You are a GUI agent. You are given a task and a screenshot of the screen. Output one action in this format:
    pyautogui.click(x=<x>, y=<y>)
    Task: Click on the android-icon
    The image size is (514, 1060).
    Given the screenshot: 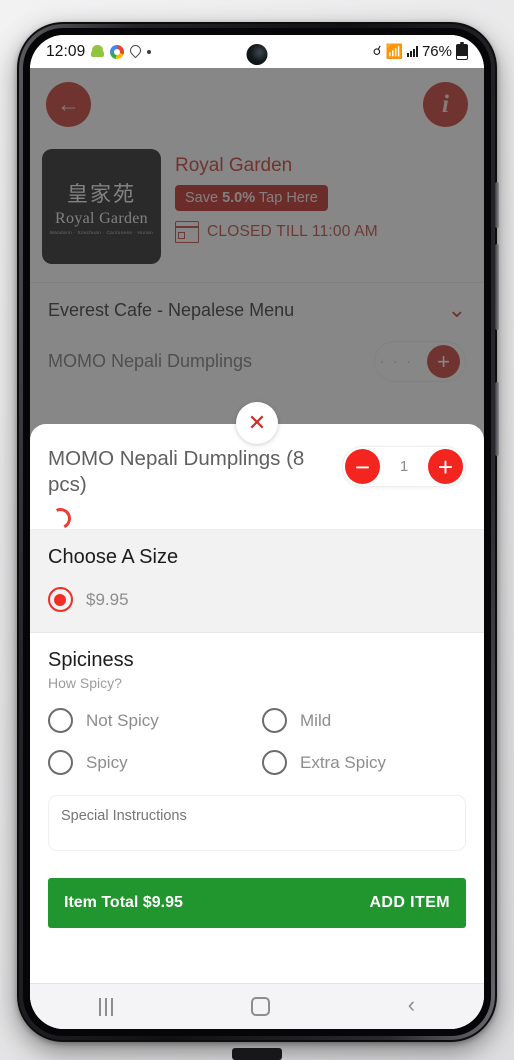 What is the action you would take?
    pyautogui.click(x=98, y=51)
    